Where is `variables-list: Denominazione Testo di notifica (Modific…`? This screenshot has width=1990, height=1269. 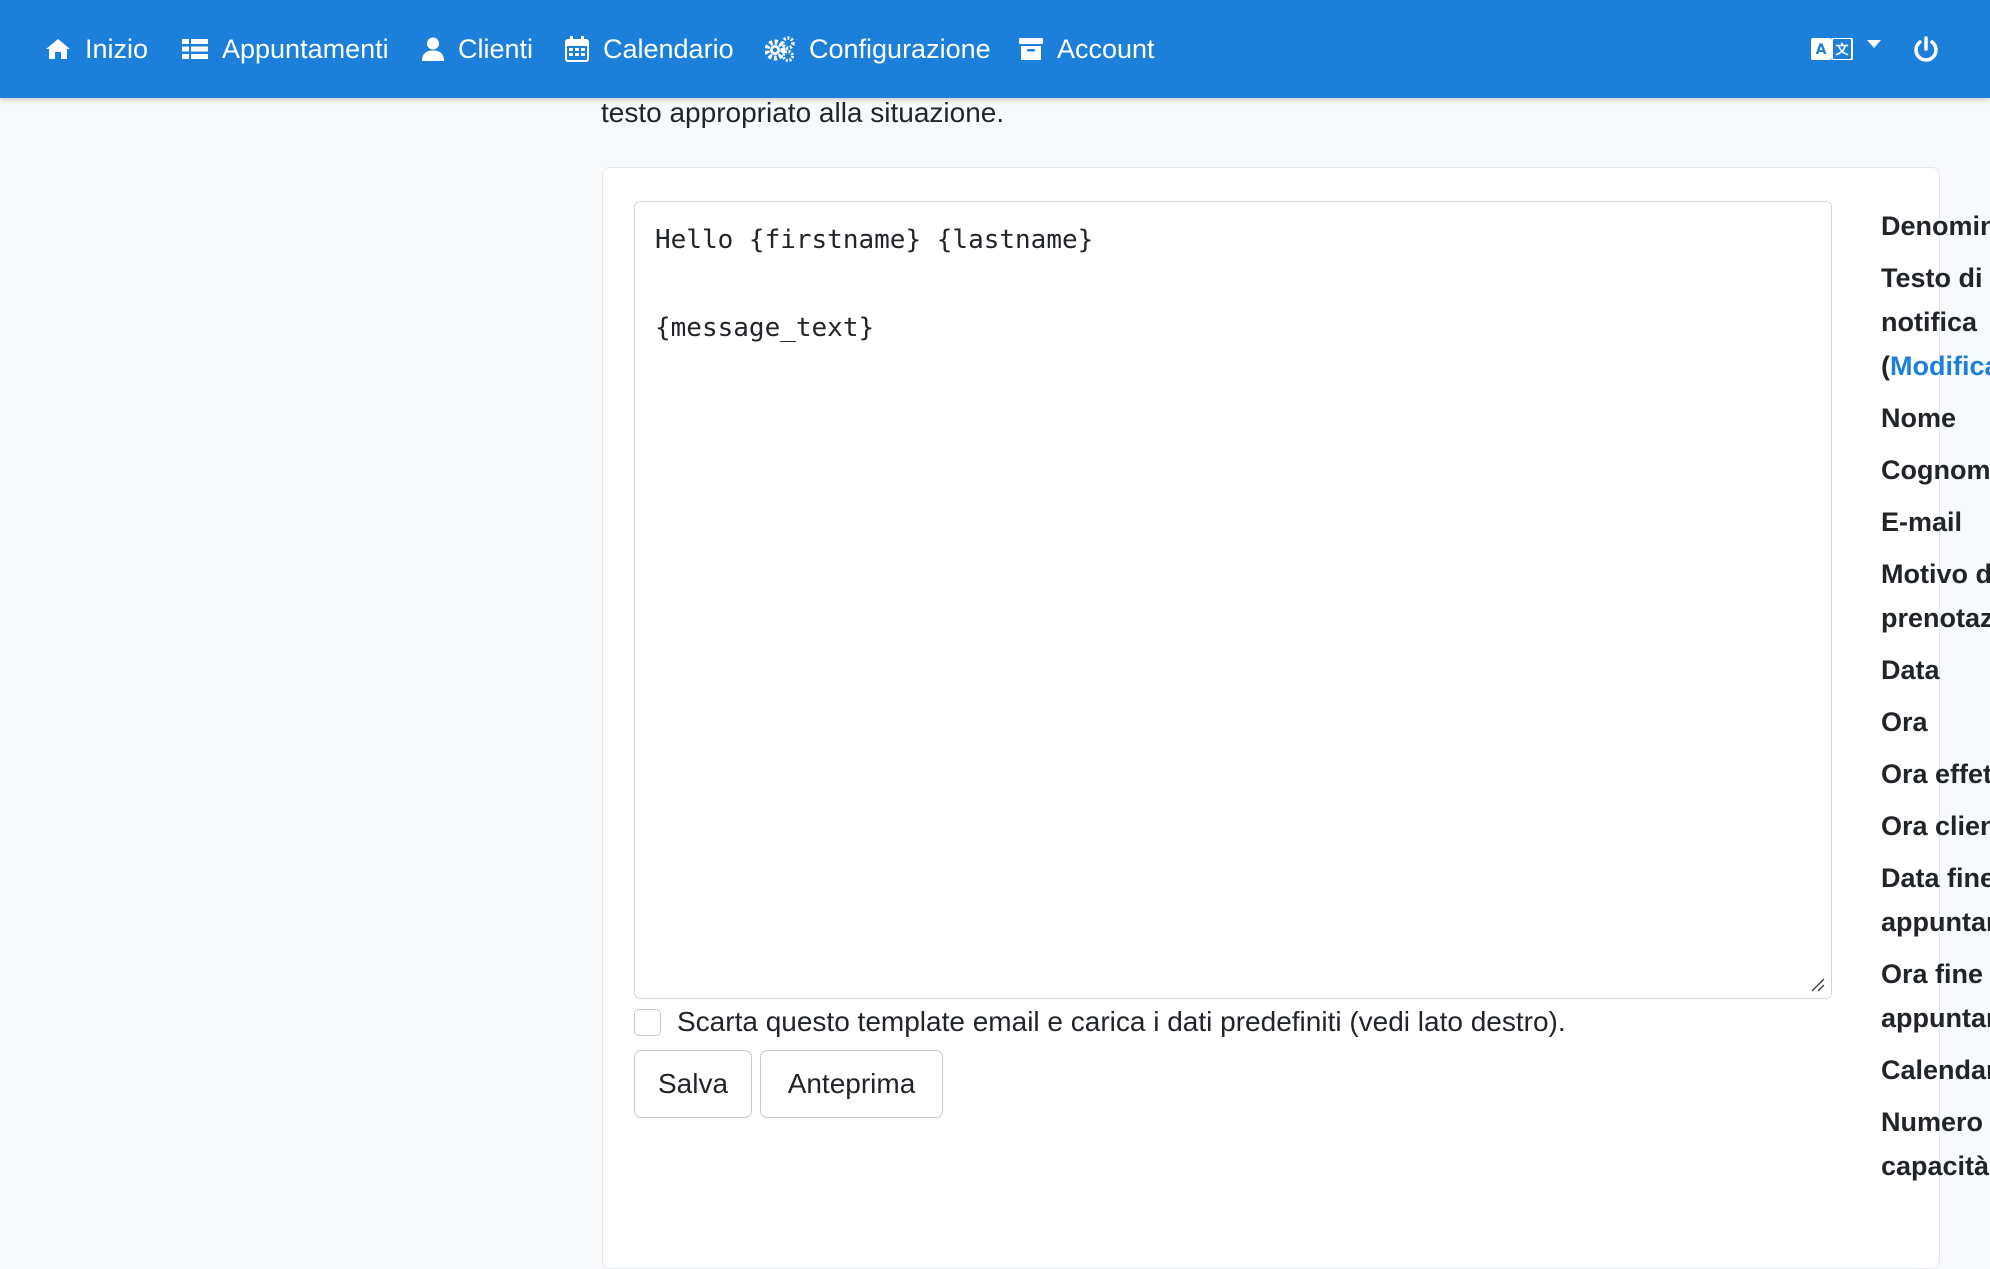 variables-list: Denominazione Testo di notifica (Modific… is located at coordinates (1935, 700).